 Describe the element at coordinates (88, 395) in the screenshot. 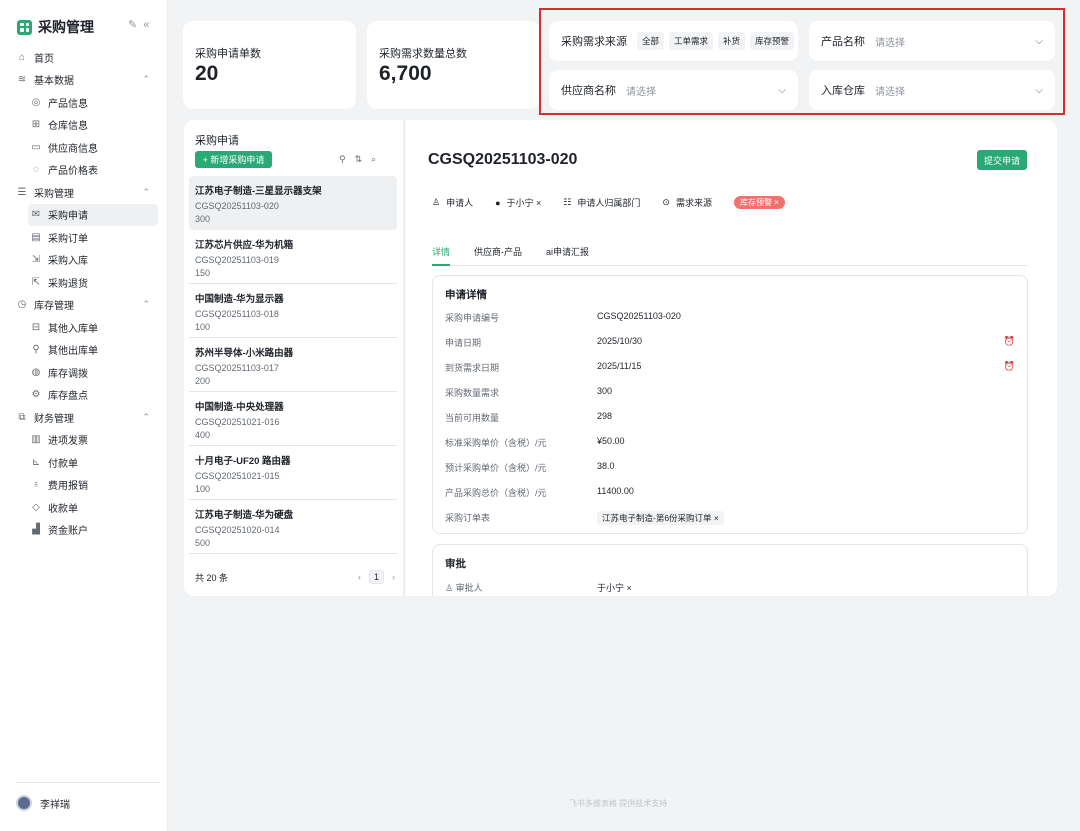

I see `sidebar-item: ⚙ 库存盘点` at that location.